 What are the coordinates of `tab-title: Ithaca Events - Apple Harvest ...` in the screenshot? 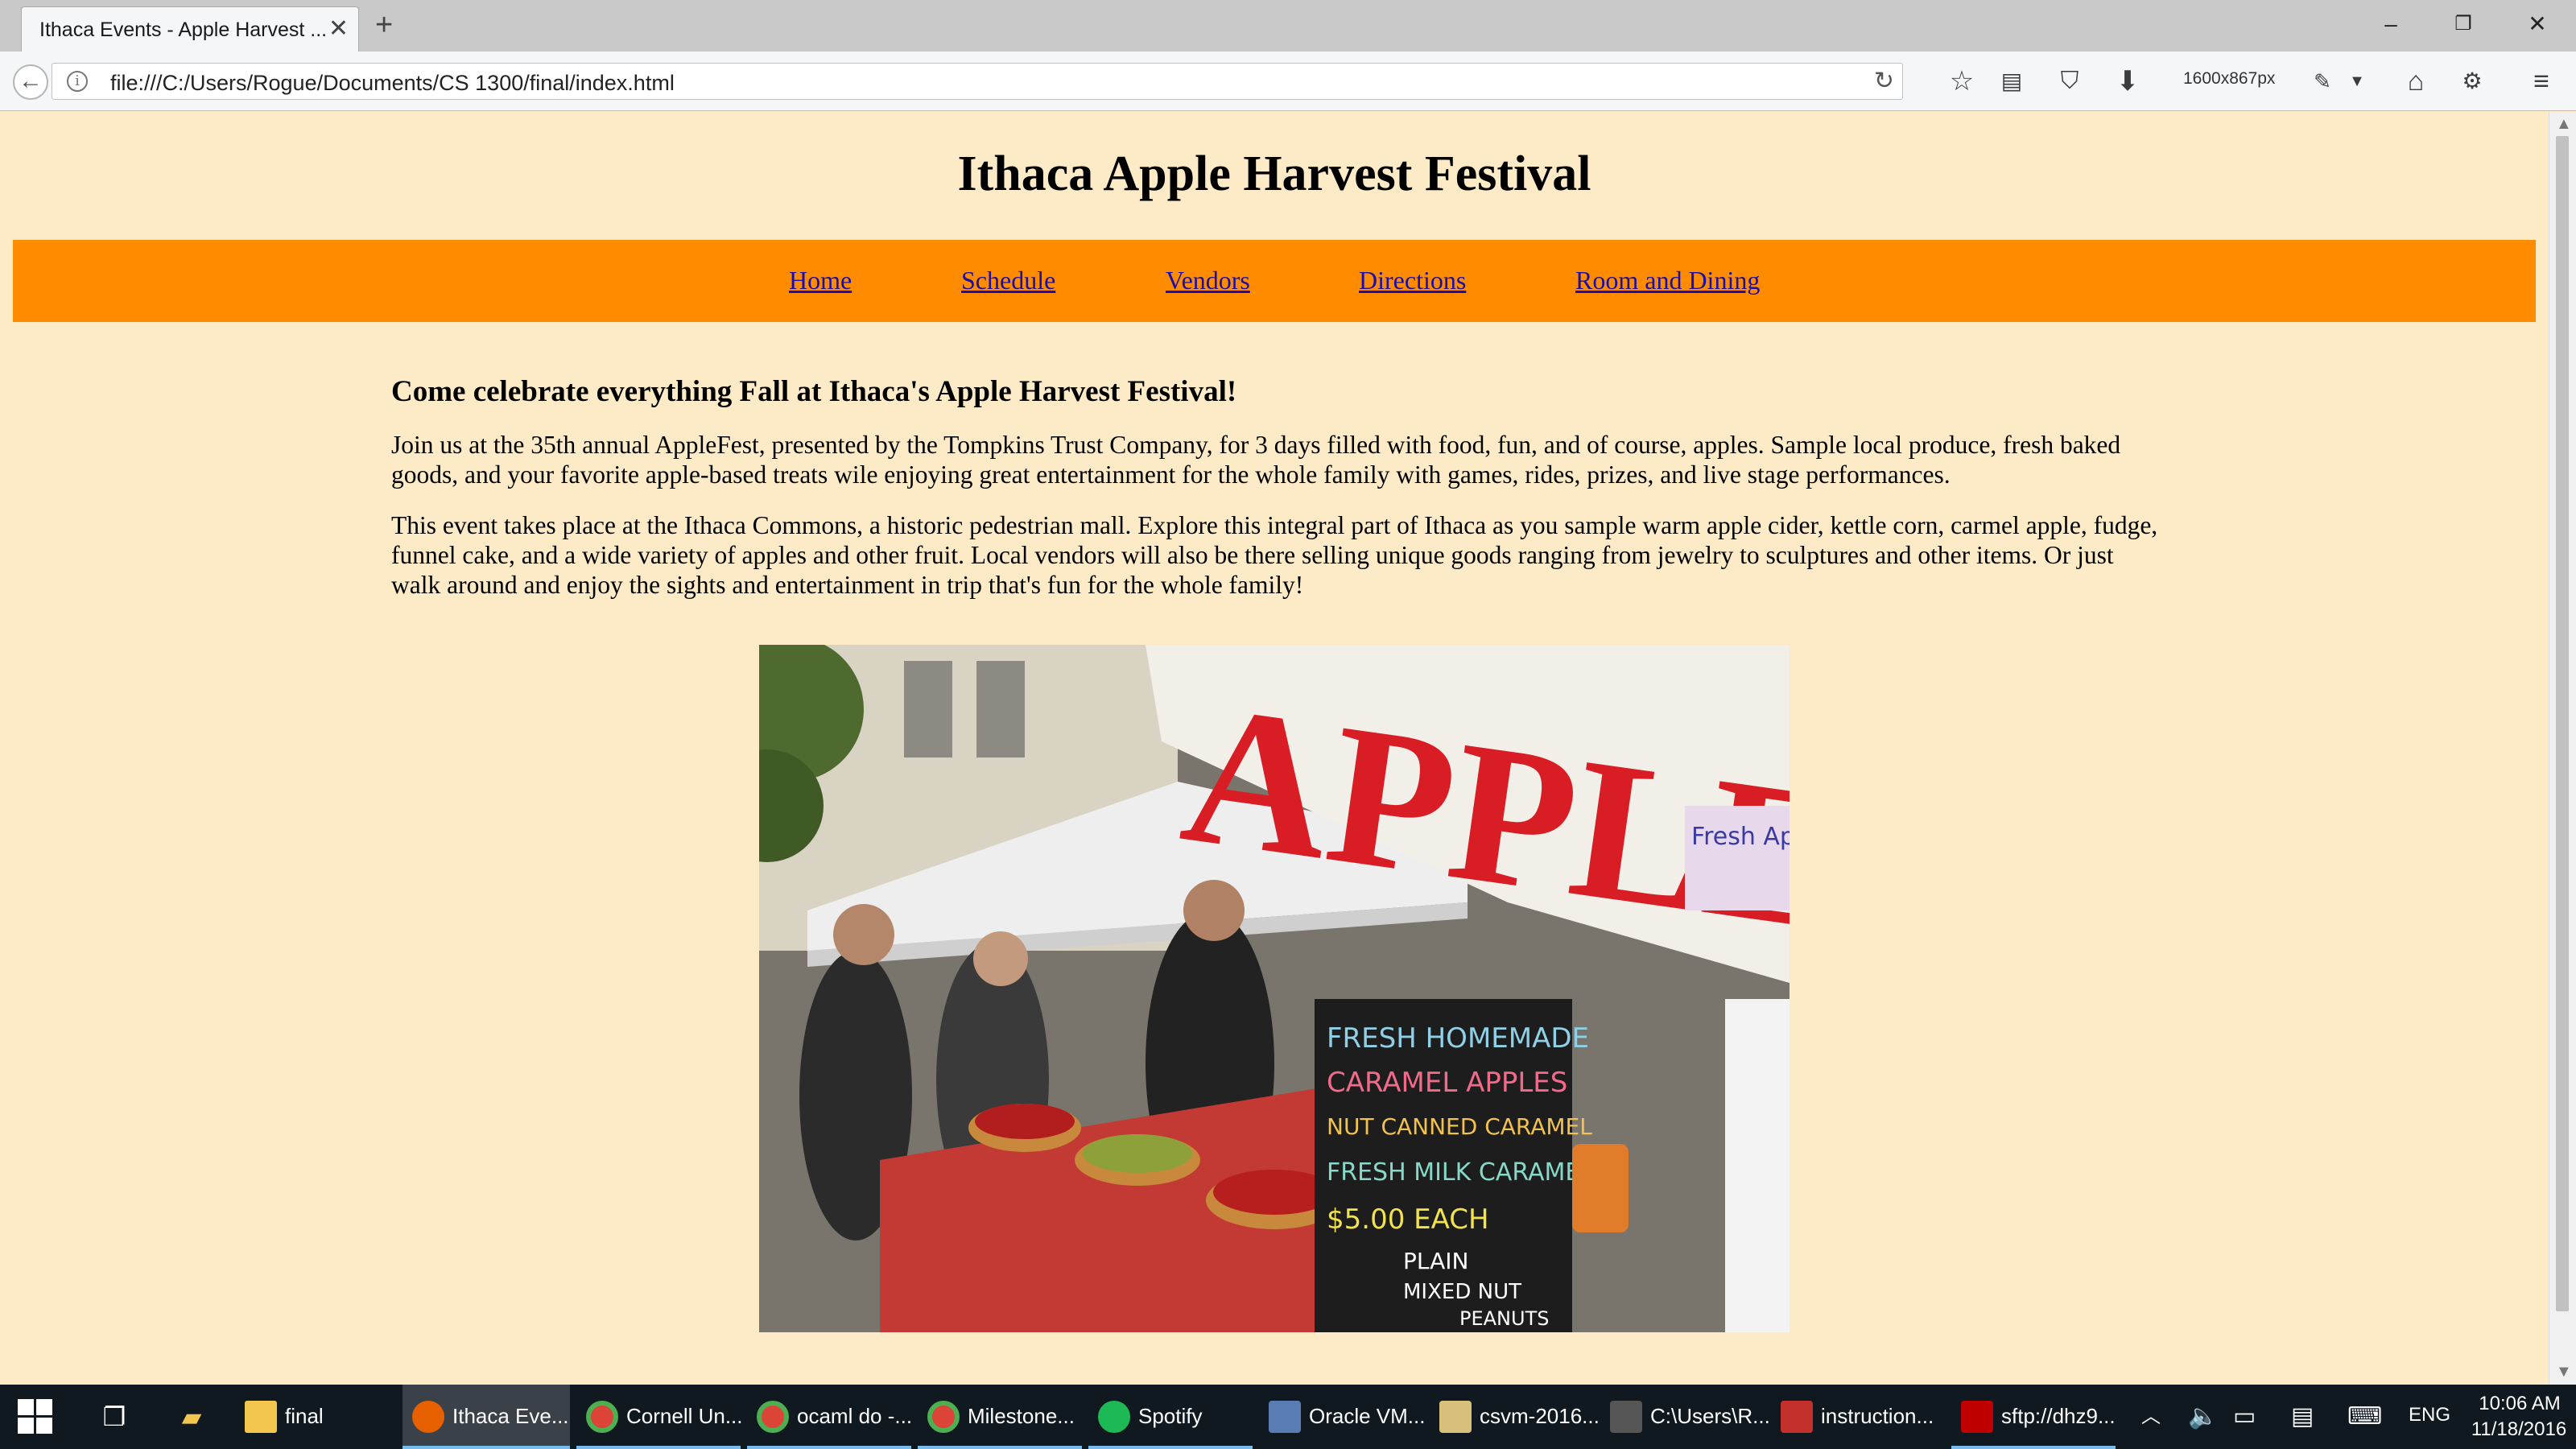 It's located at (183, 30).